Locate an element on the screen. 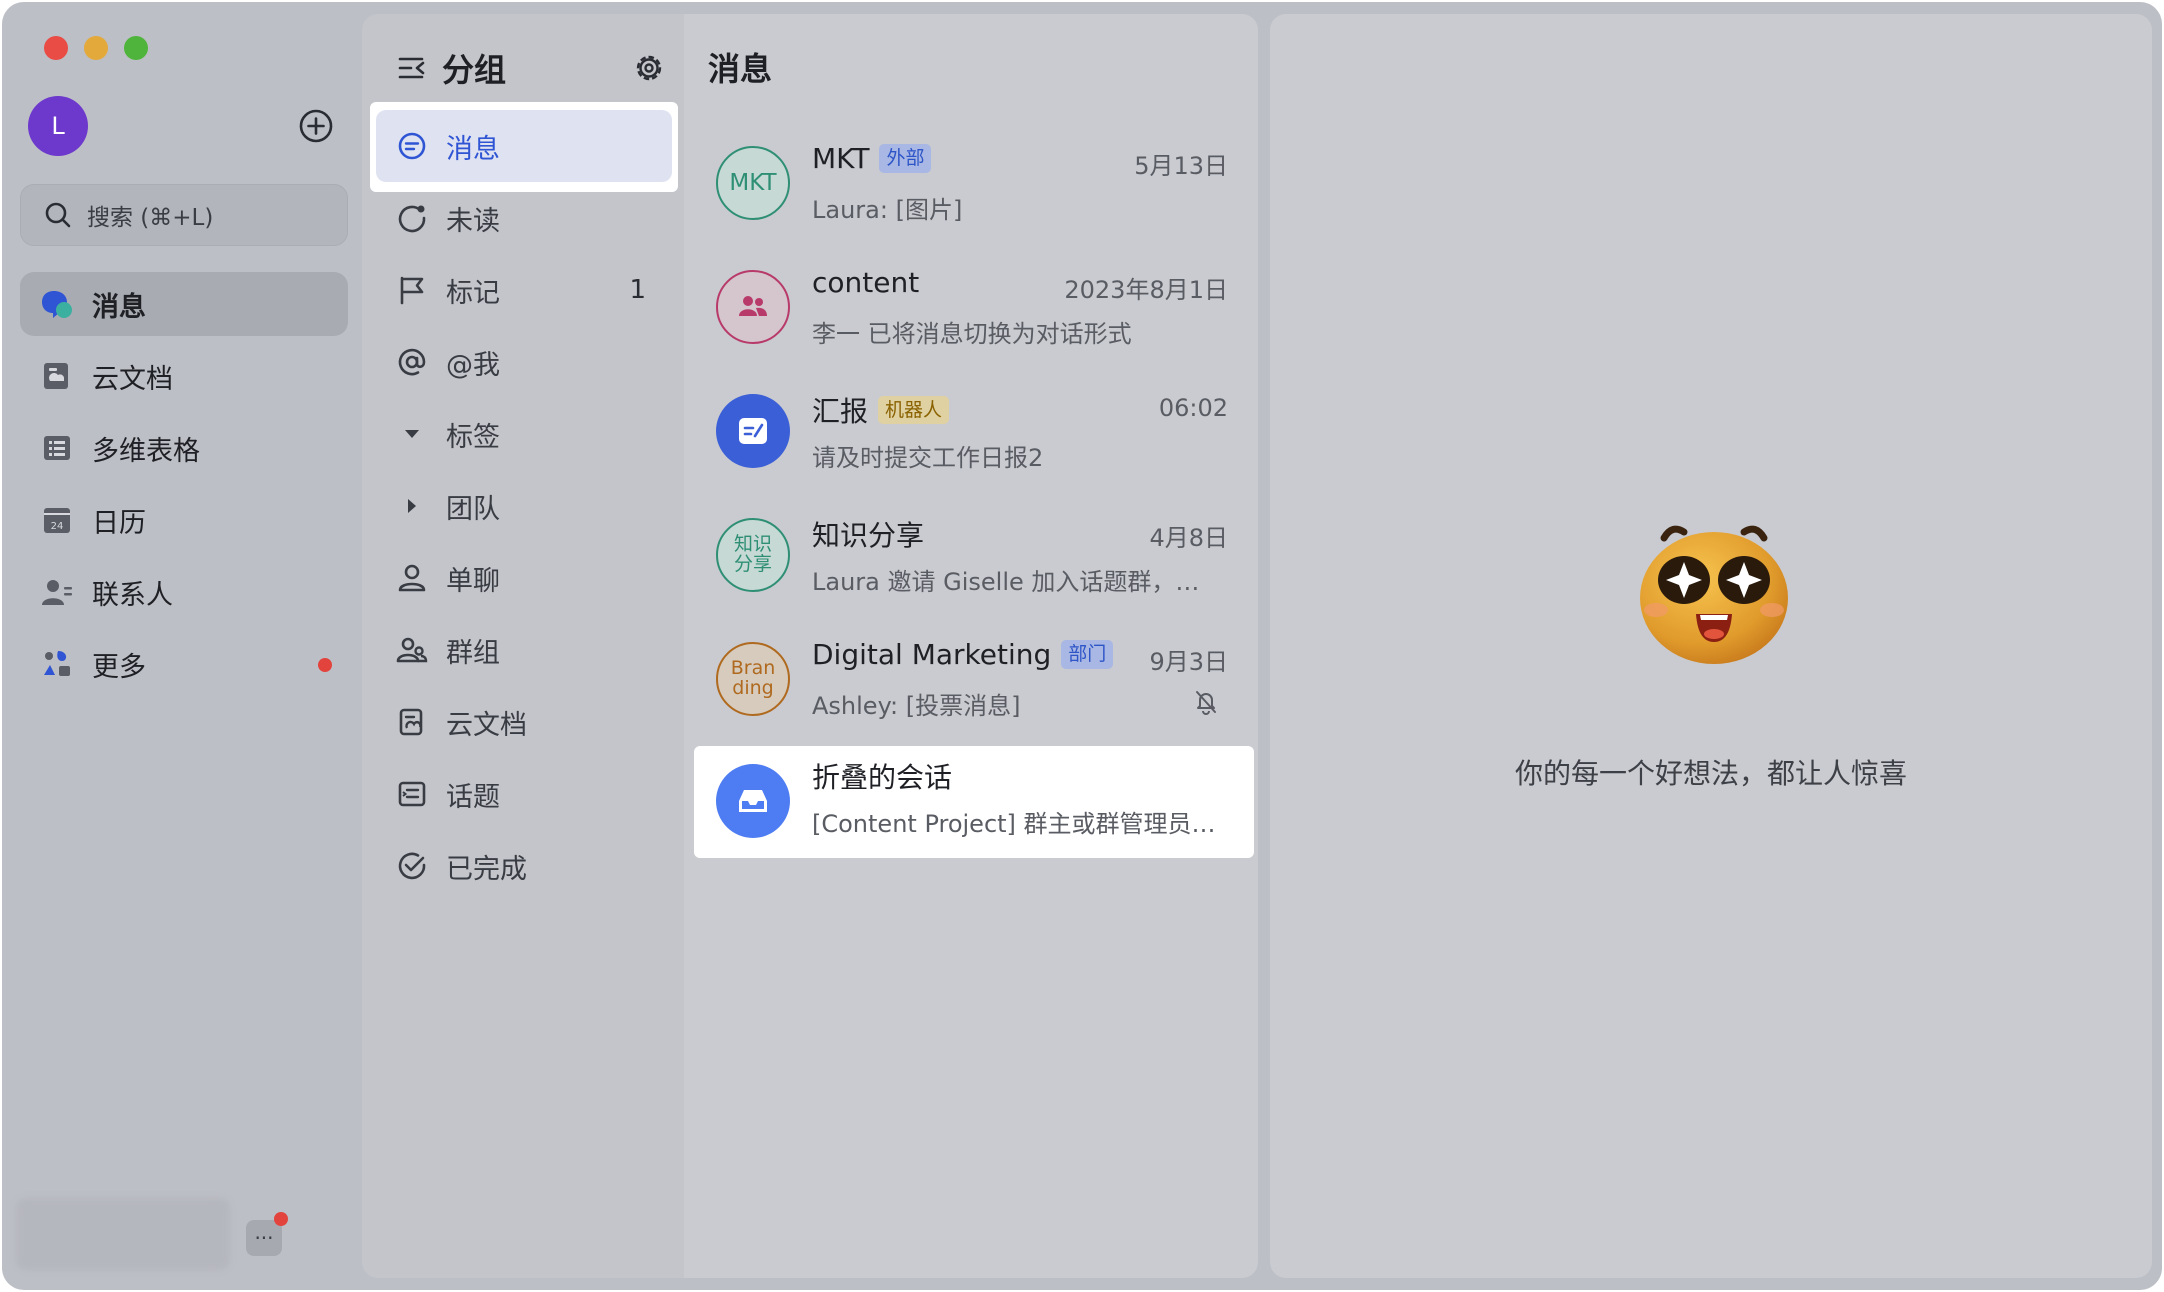 This screenshot has height=1292, width=2164. group-label: 群组 is located at coordinates (473, 653).